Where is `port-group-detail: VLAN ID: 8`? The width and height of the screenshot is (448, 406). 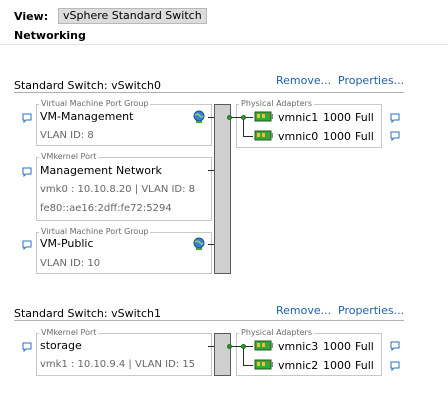
port-group-detail: VLAN ID: 8 is located at coordinates (67, 135).